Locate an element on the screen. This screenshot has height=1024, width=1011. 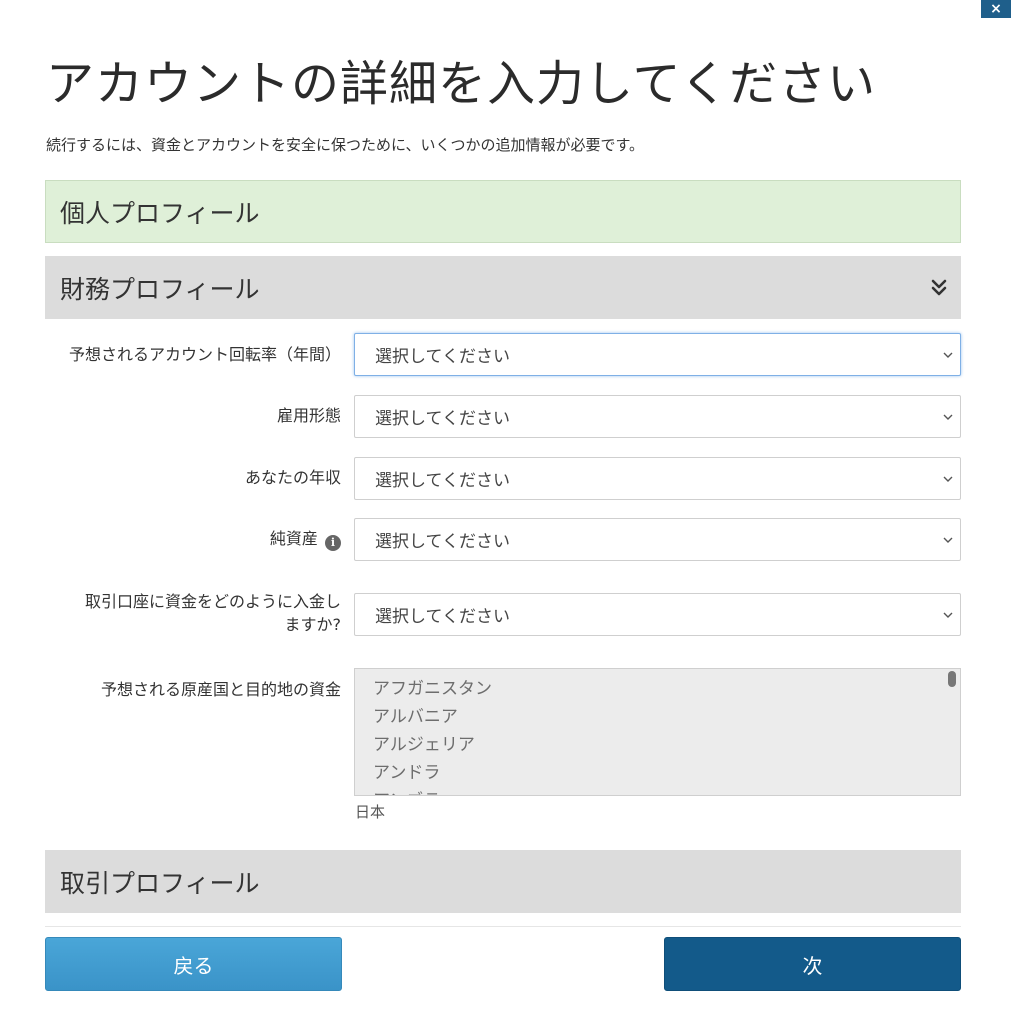
countries-label-text: 予想される原産国と目的地の資金 is located at coordinates (220, 689).